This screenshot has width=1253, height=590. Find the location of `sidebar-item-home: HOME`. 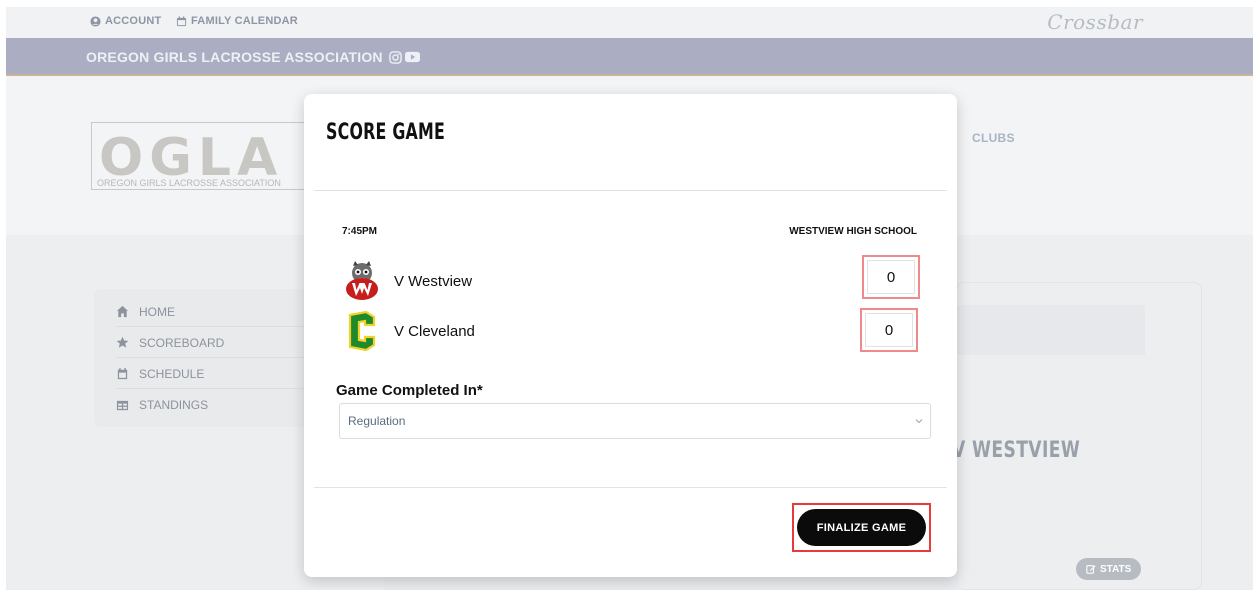

sidebar-item-home: HOME is located at coordinates (216, 312).